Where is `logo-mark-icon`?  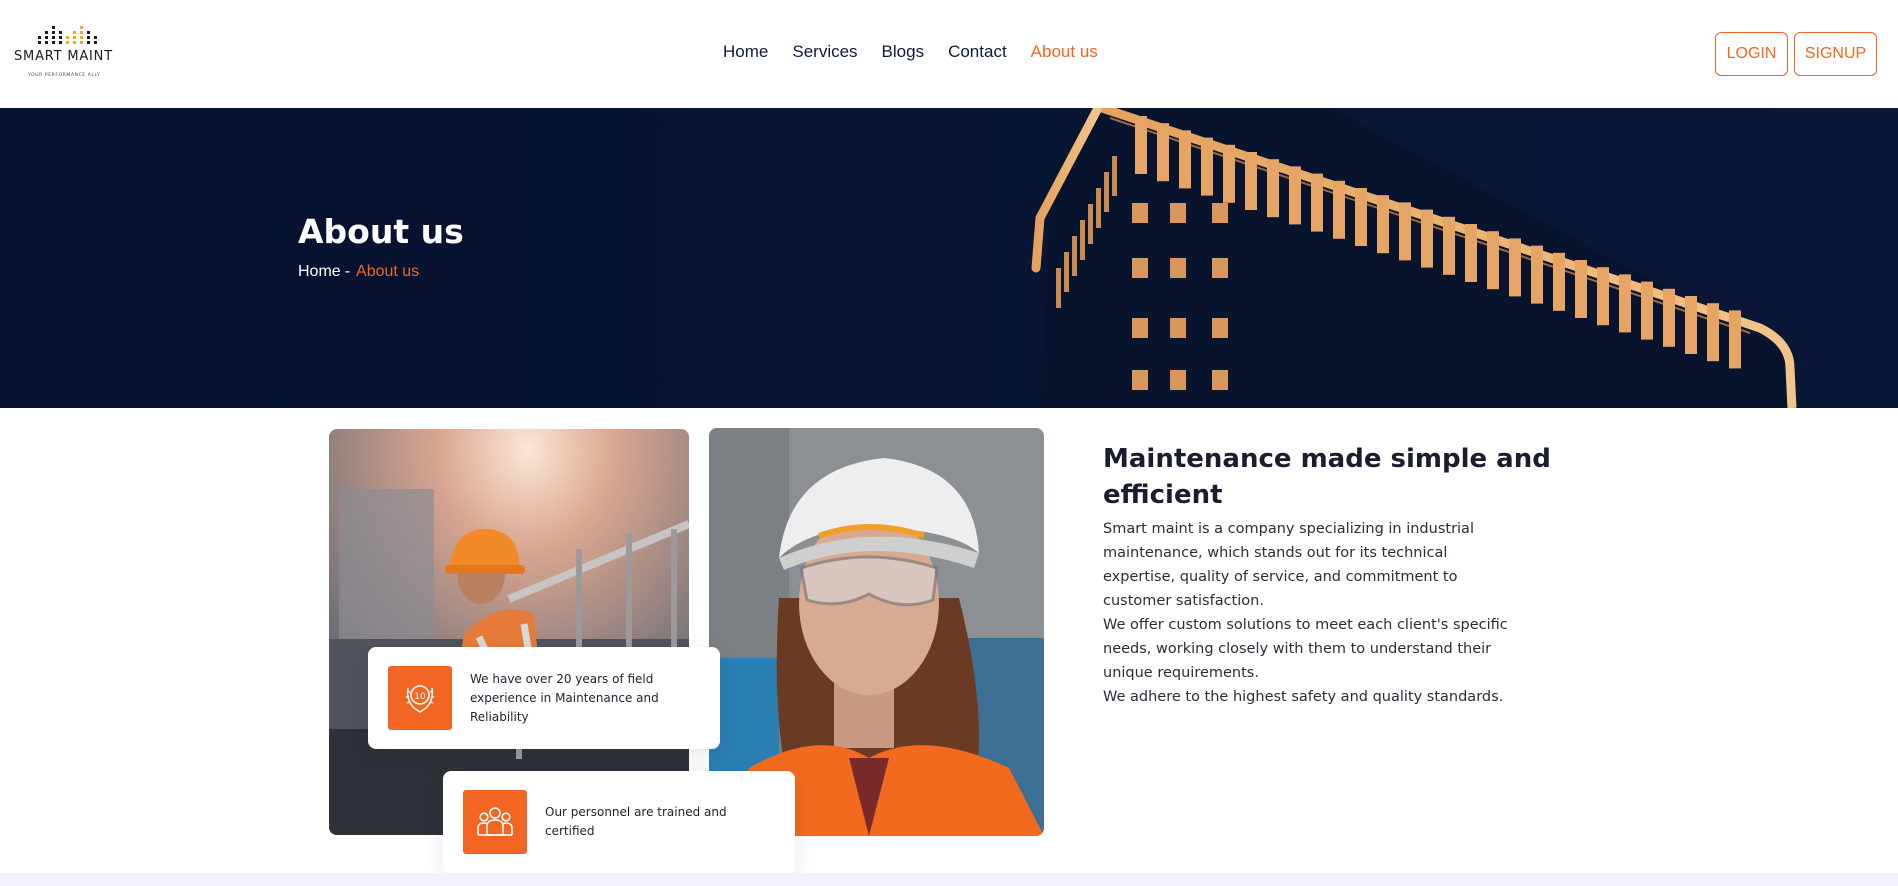 logo-mark-icon is located at coordinates (67, 35).